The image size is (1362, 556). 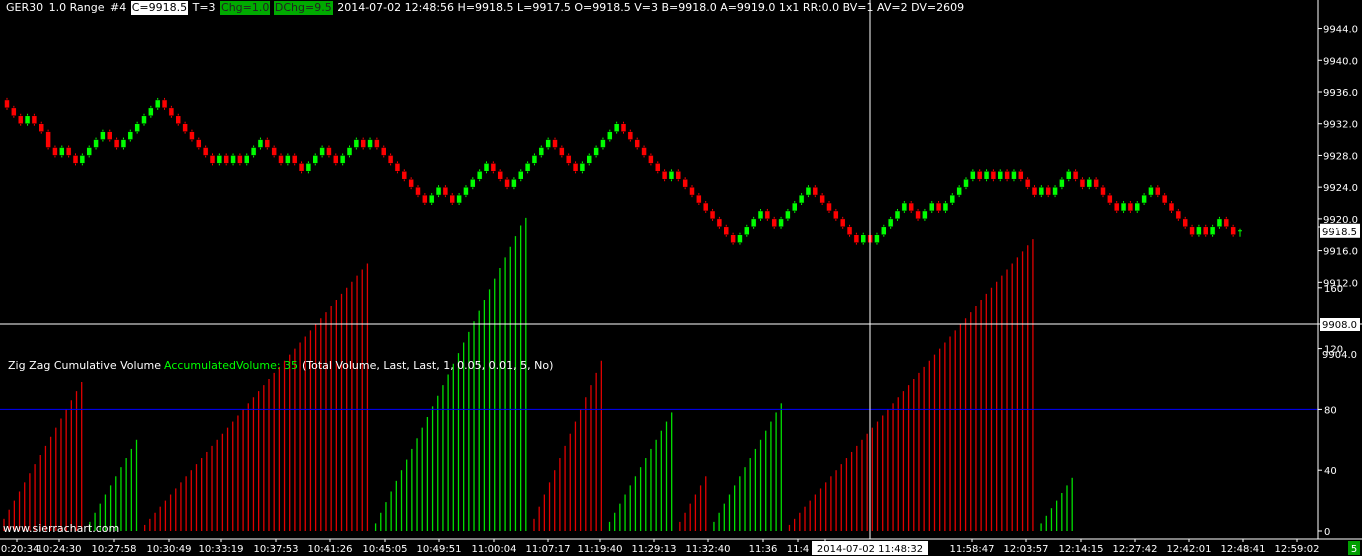 What do you see at coordinates (708, 549) in the screenshot?
I see `time-tick-label: 11:32:40` at bounding box center [708, 549].